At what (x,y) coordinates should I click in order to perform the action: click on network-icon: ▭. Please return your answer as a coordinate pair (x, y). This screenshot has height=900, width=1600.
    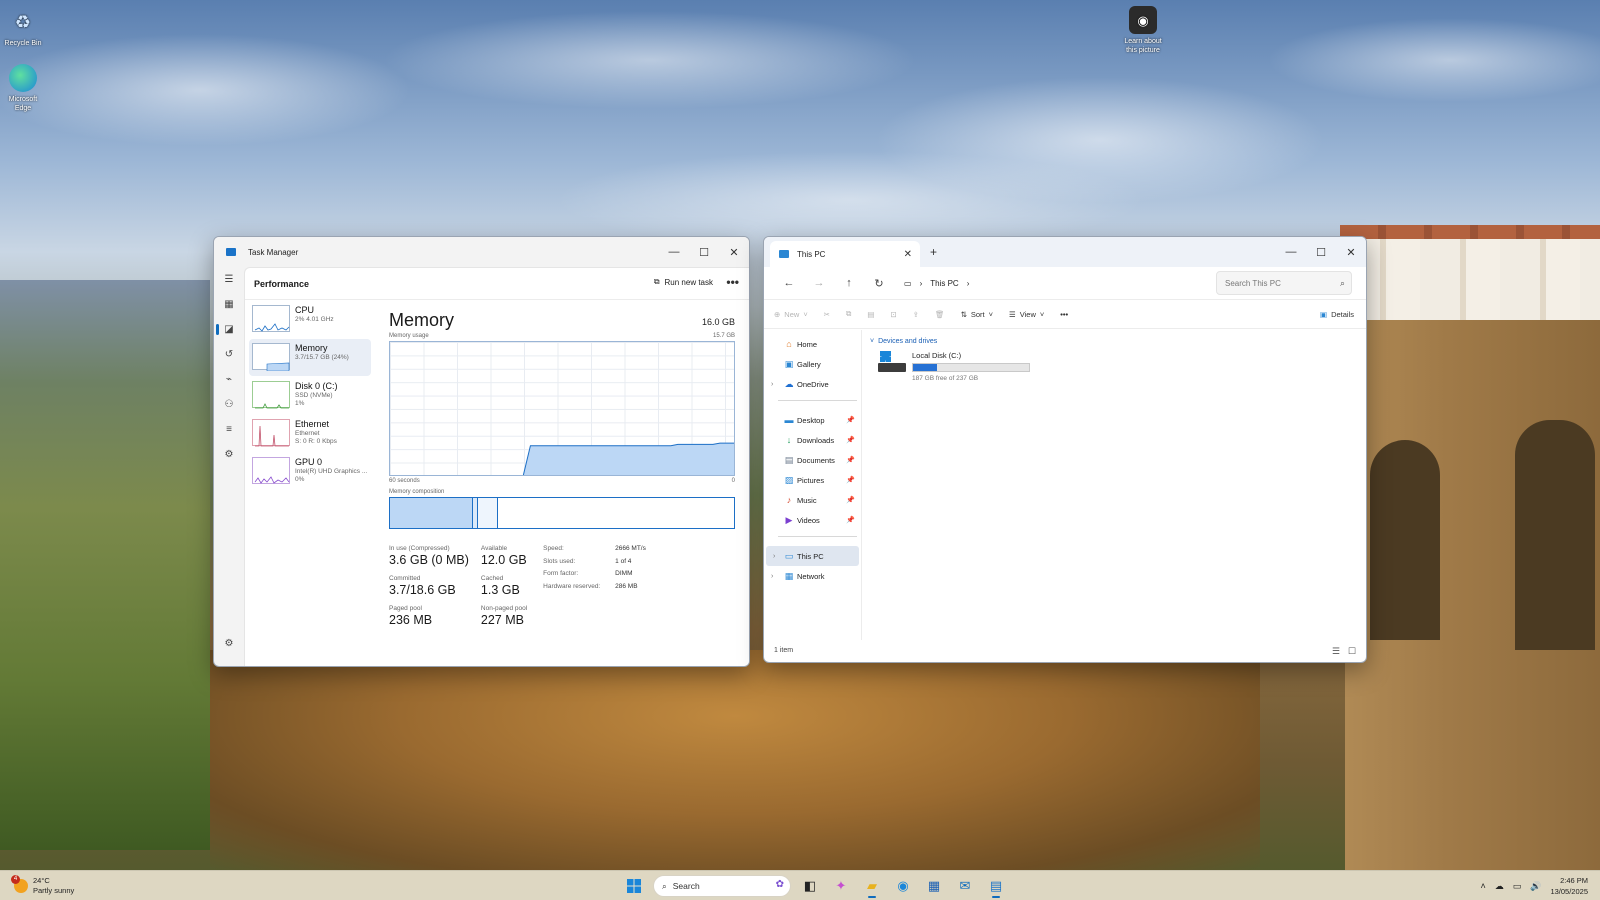
    Looking at the image, I should click on (1517, 886).